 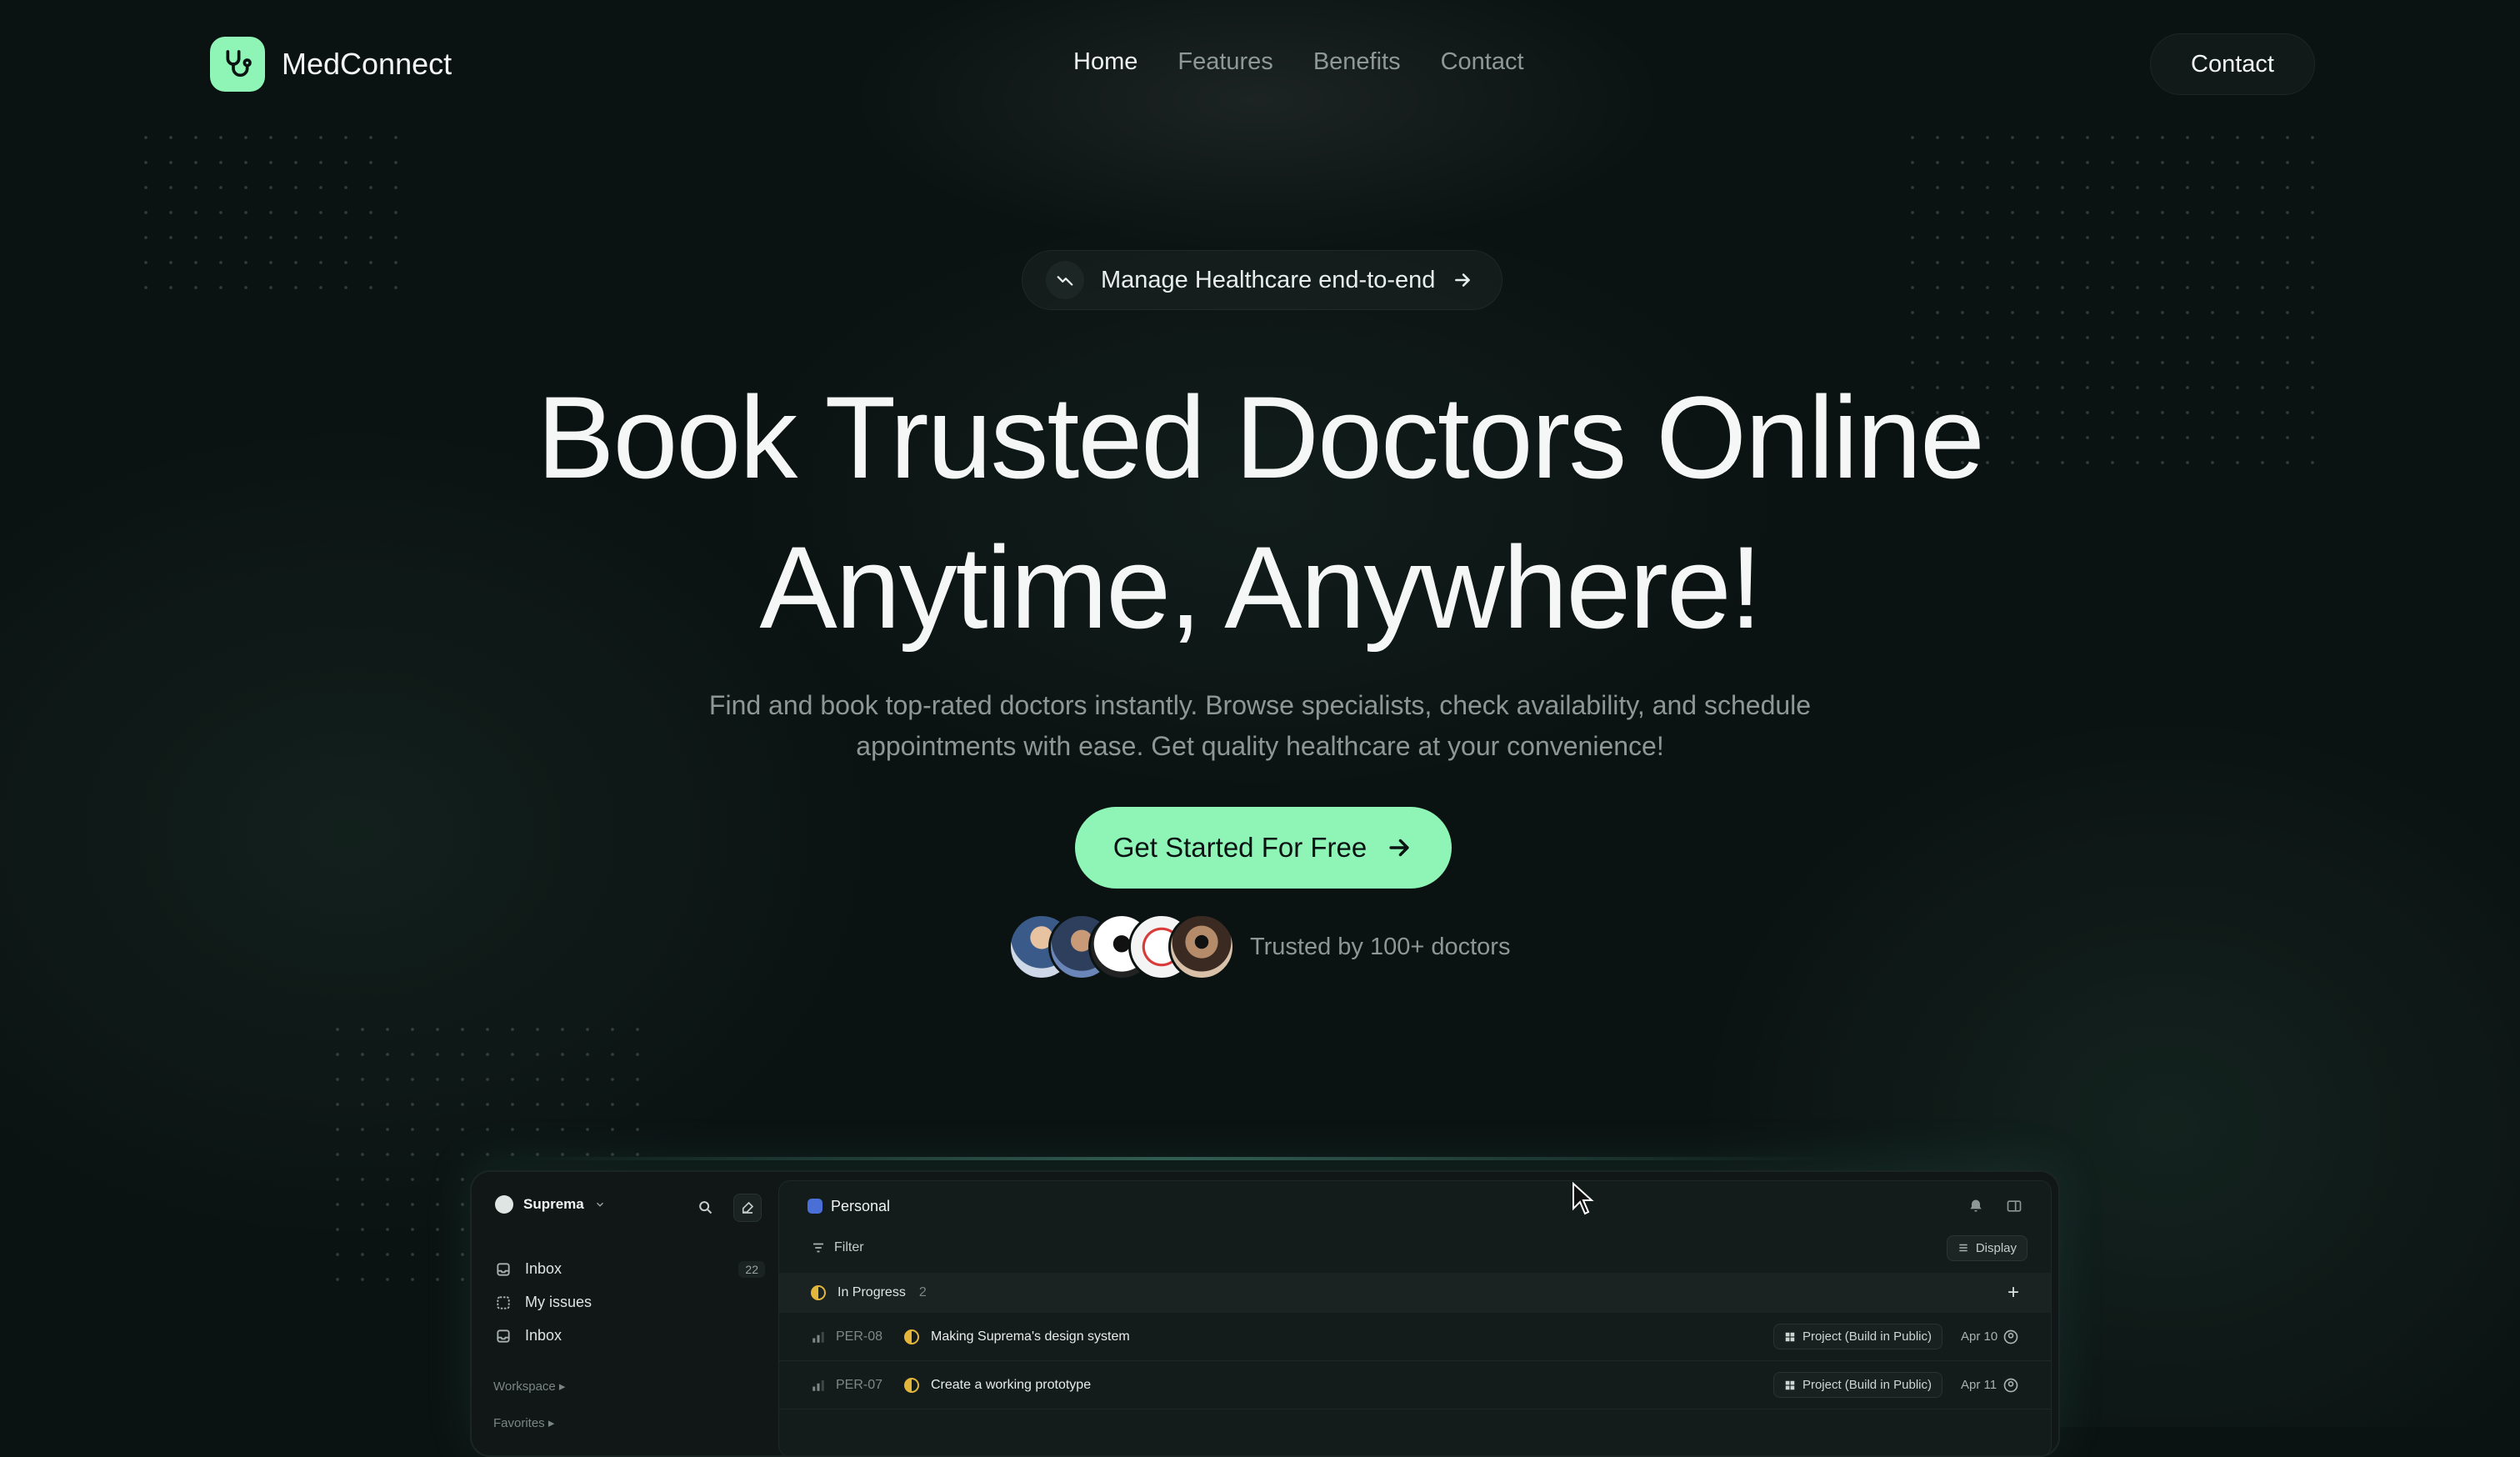 I want to click on announcement-pill: Manage Healthcare end-to-end, so click(x=1262, y=280).